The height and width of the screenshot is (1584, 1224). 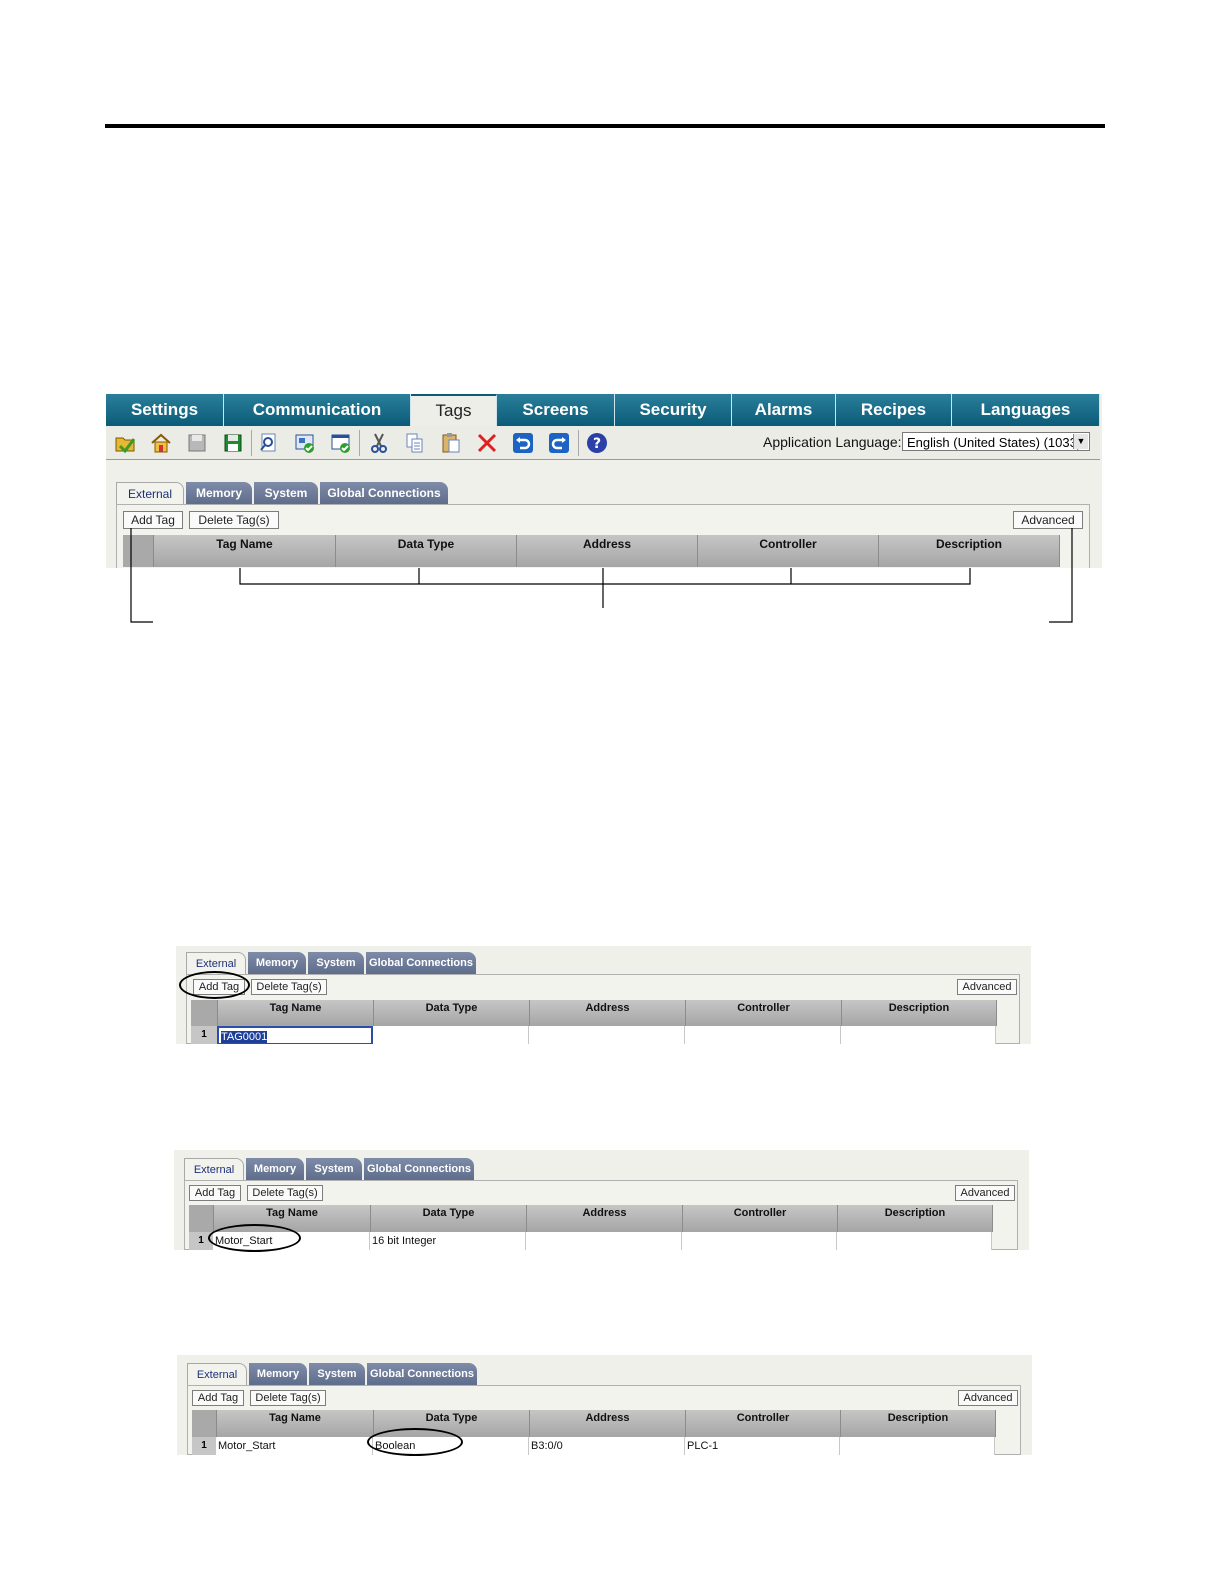 I want to click on table-row: 1 Motor_Start 16 bit Integer, so click(x=590, y=1241).